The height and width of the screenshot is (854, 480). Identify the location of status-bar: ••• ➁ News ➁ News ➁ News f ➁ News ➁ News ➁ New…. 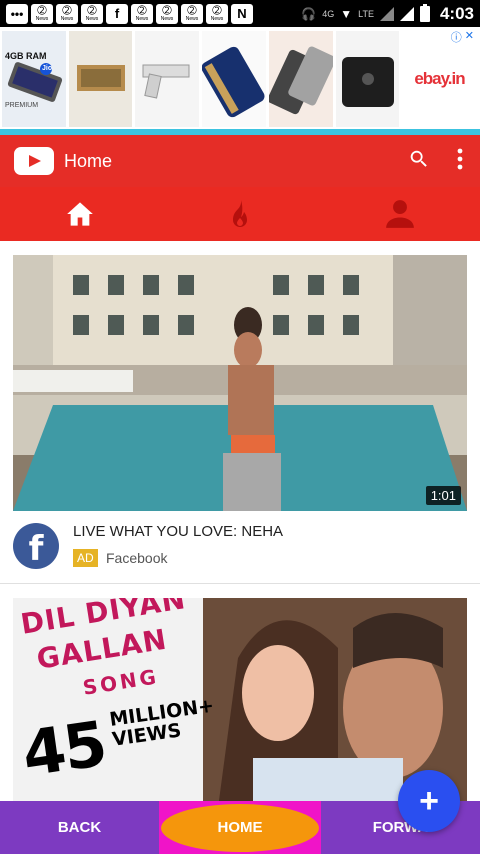
(240, 13).